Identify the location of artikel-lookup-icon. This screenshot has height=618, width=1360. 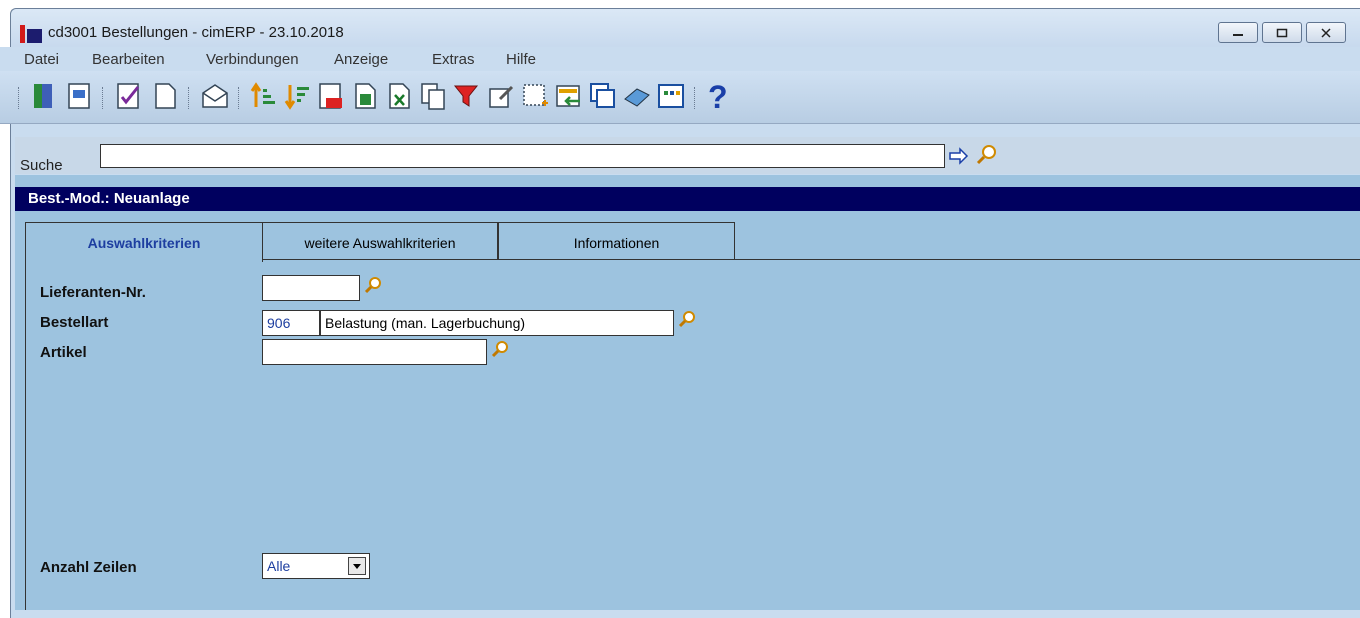
(500, 349).